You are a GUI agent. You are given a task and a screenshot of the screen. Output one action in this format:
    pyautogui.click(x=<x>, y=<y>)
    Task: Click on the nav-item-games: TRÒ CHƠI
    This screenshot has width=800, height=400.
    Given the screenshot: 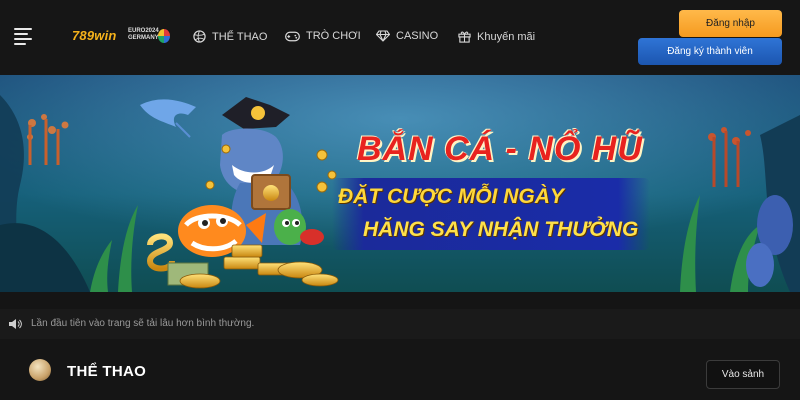 What is the action you would take?
    pyautogui.click(x=323, y=36)
    